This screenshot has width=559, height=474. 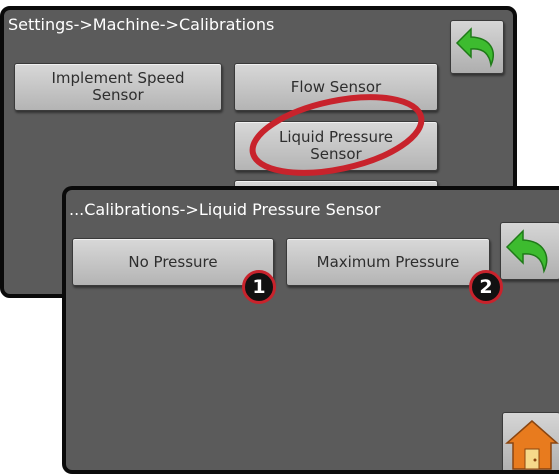 I want to click on flow-sensor-button: Flow Sensor, so click(x=336, y=87).